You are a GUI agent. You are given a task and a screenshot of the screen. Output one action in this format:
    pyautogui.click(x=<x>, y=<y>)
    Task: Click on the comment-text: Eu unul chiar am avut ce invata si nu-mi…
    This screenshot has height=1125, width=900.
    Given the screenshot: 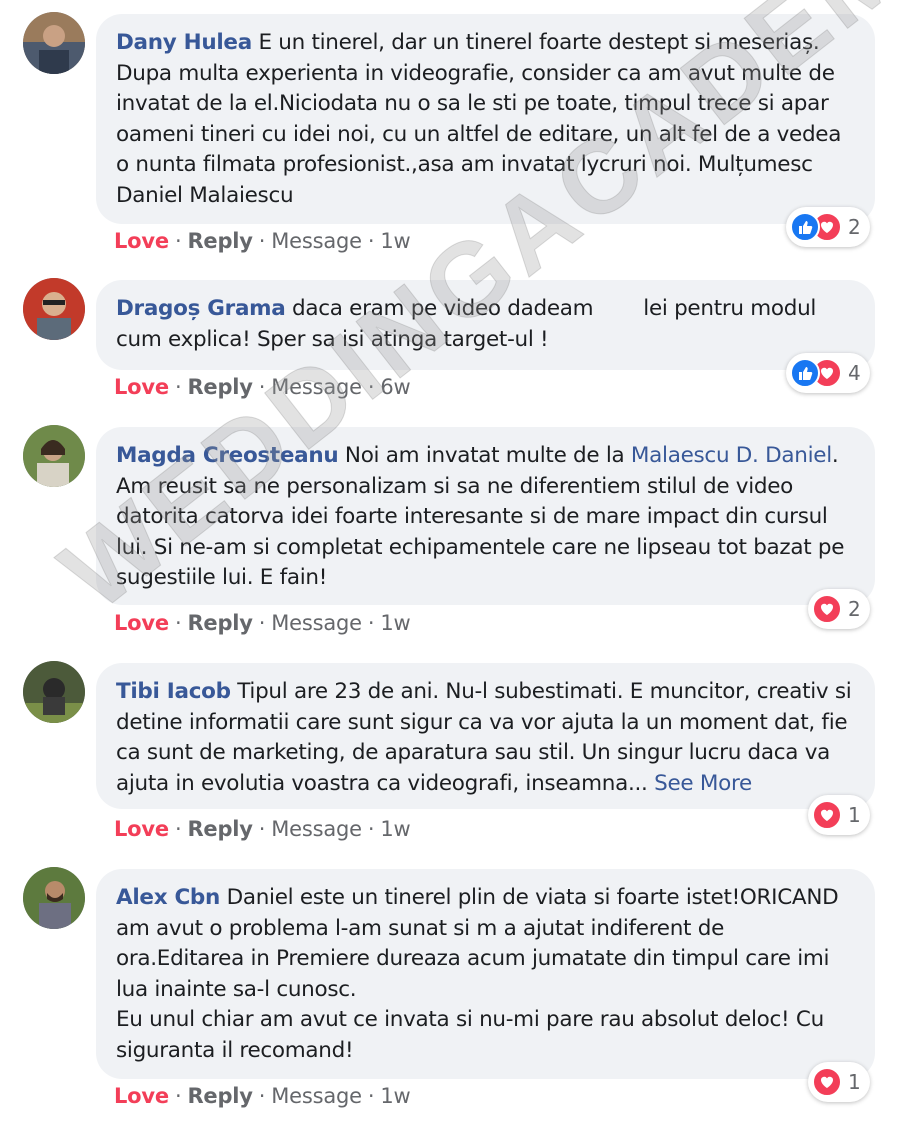 What is the action you would take?
    pyautogui.click(x=470, y=1035)
    